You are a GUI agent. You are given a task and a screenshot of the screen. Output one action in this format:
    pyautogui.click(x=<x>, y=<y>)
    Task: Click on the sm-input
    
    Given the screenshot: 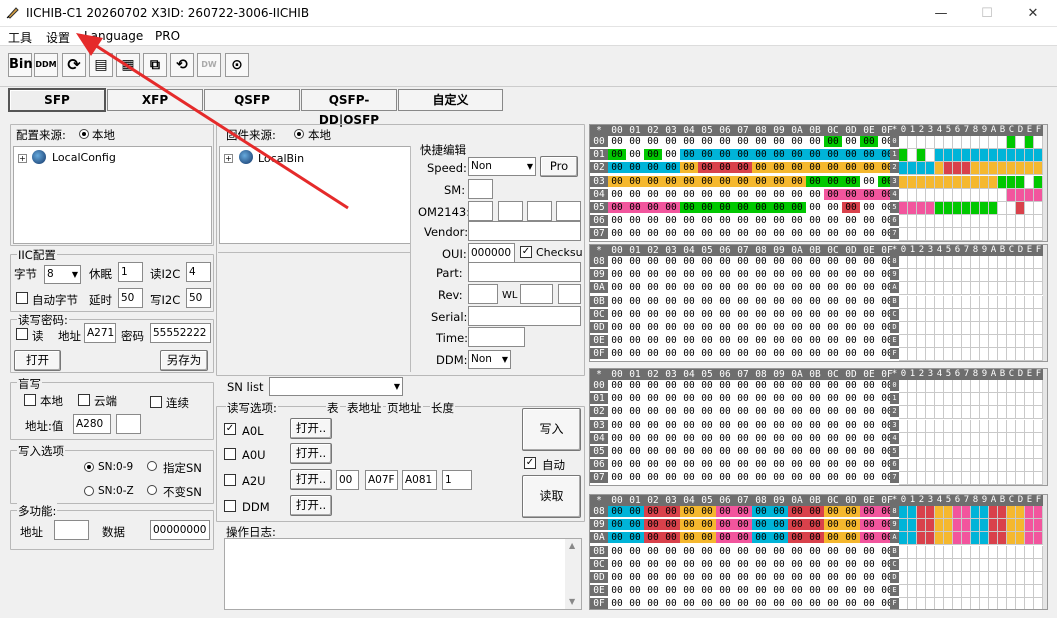 What is the action you would take?
    pyautogui.click(x=480, y=189)
    